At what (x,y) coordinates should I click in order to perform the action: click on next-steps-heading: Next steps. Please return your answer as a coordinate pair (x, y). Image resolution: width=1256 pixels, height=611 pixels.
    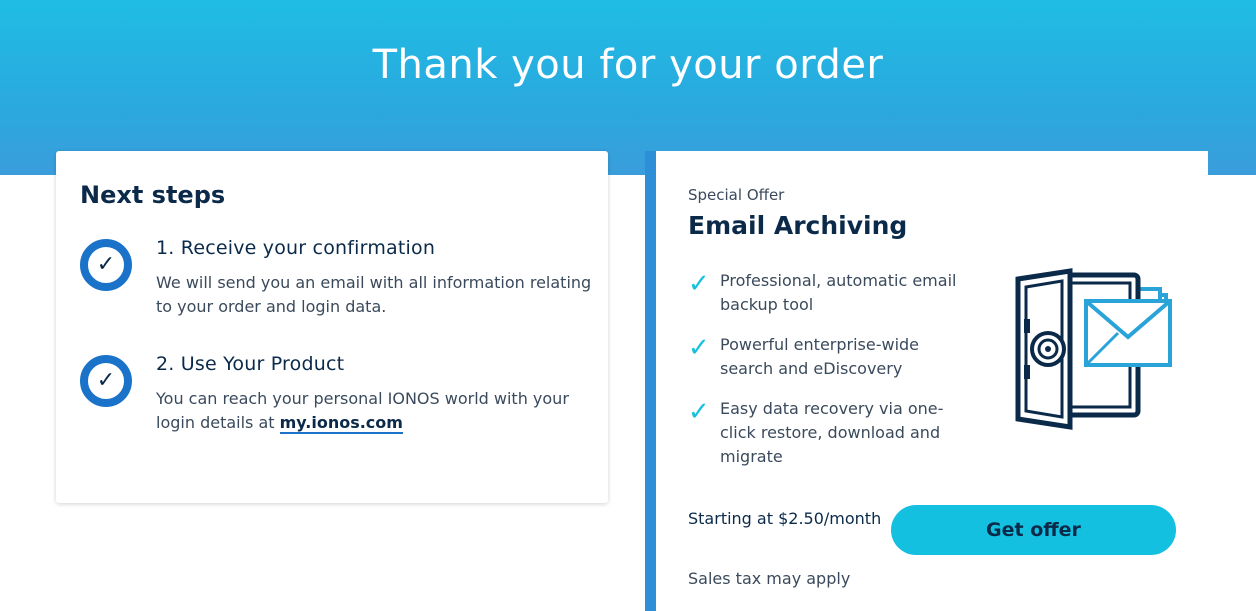
    Looking at the image, I should click on (153, 195).